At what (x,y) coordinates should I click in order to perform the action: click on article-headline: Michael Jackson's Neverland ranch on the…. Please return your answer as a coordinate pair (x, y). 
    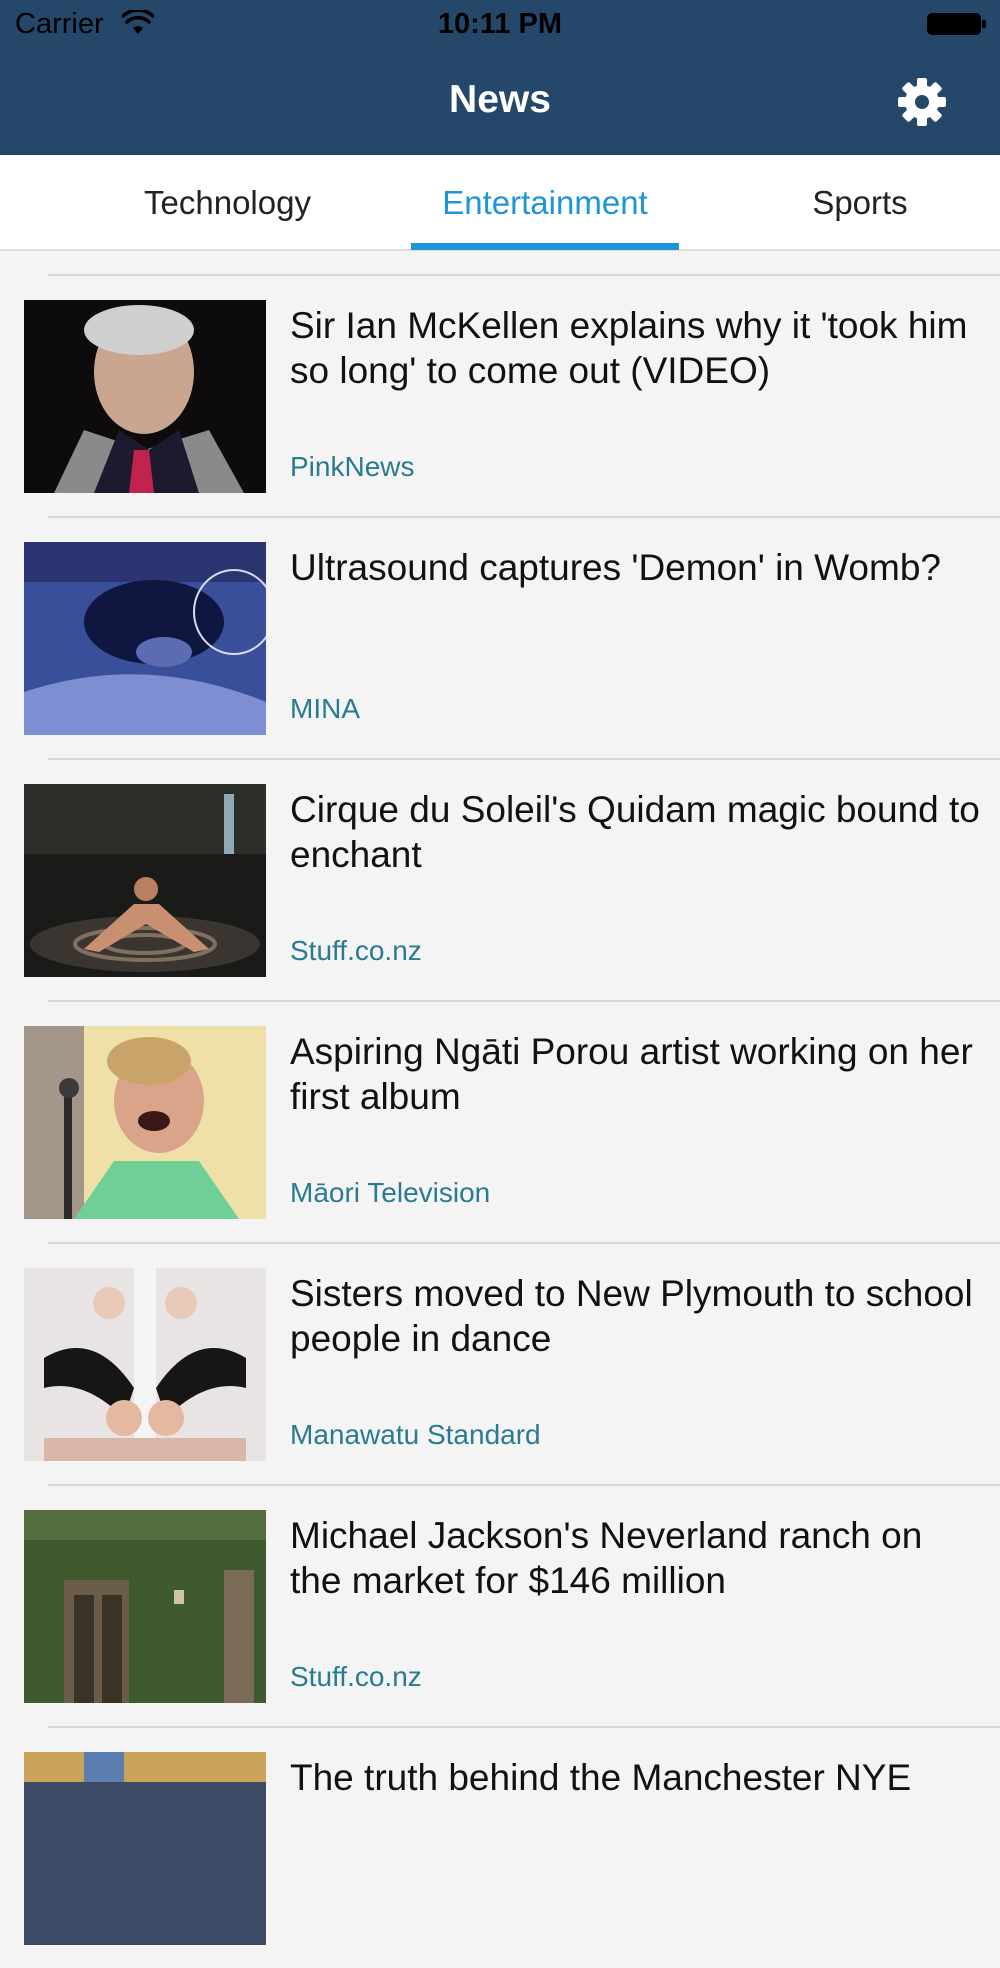
    Looking at the image, I should click on (606, 1558).